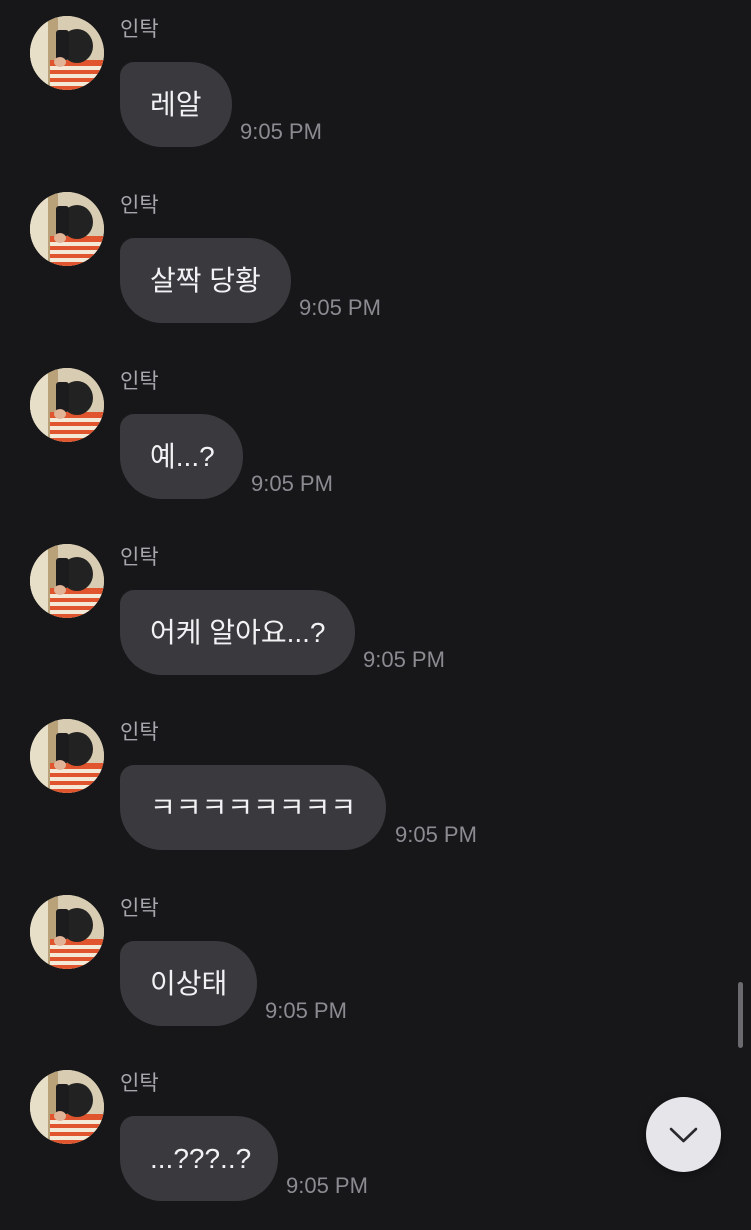 The height and width of the screenshot is (1230, 751). What do you see at coordinates (199, 1158) in the screenshot?
I see `message-bubble: ...???..?` at bounding box center [199, 1158].